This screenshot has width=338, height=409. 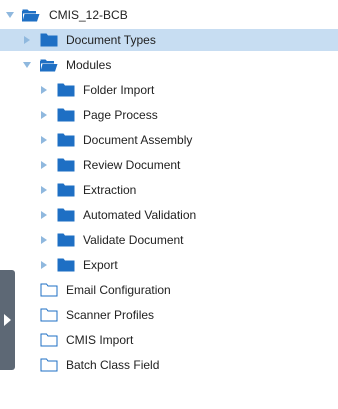 I want to click on tree-node-module: Validate Document, so click(x=169, y=240).